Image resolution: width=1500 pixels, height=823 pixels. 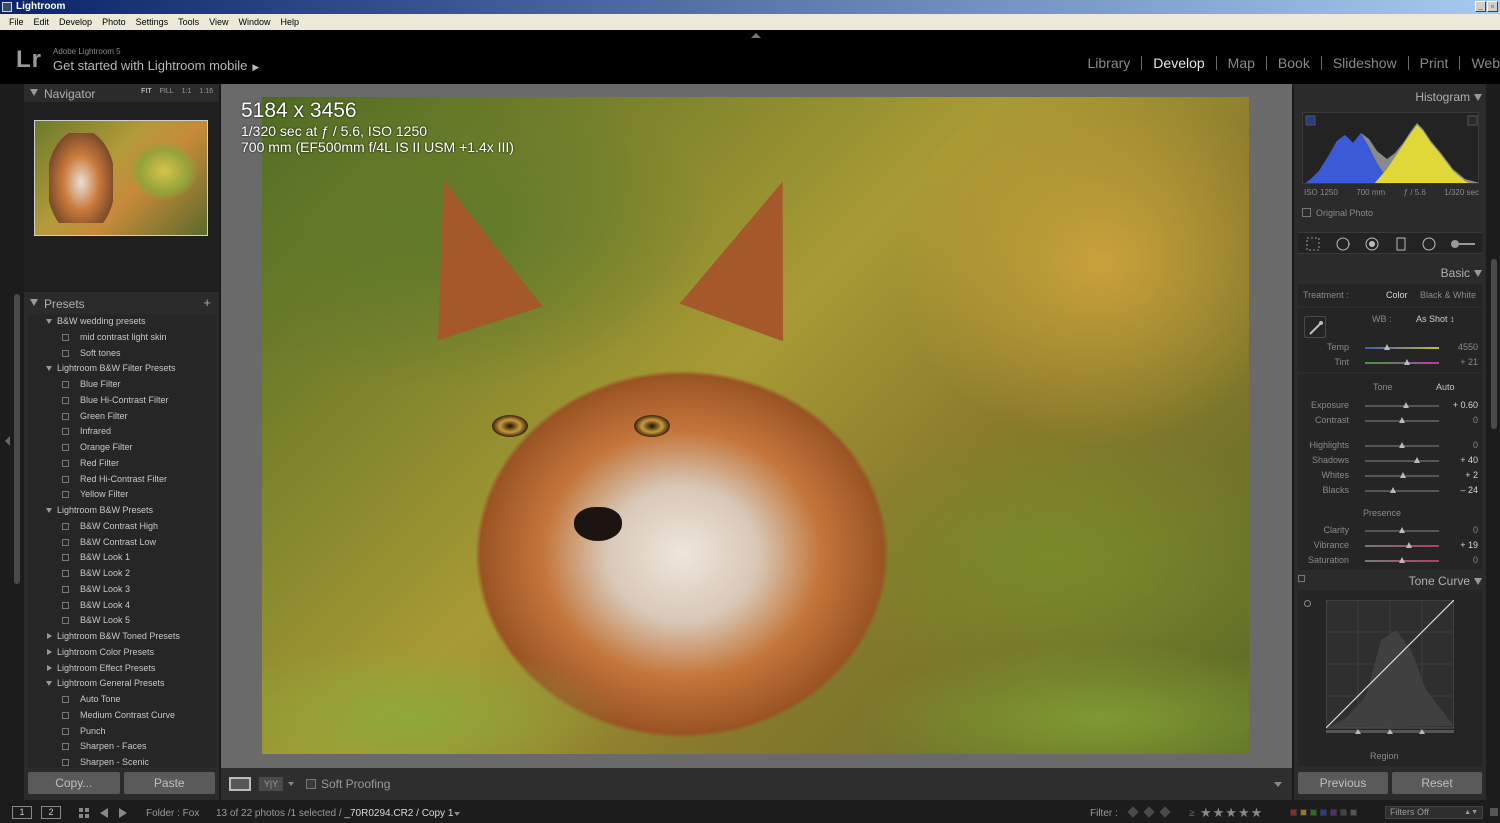 What do you see at coordinates (1390, 580) in the screenshot?
I see `tone-curve-header: Tone Curve` at bounding box center [1390, 580].